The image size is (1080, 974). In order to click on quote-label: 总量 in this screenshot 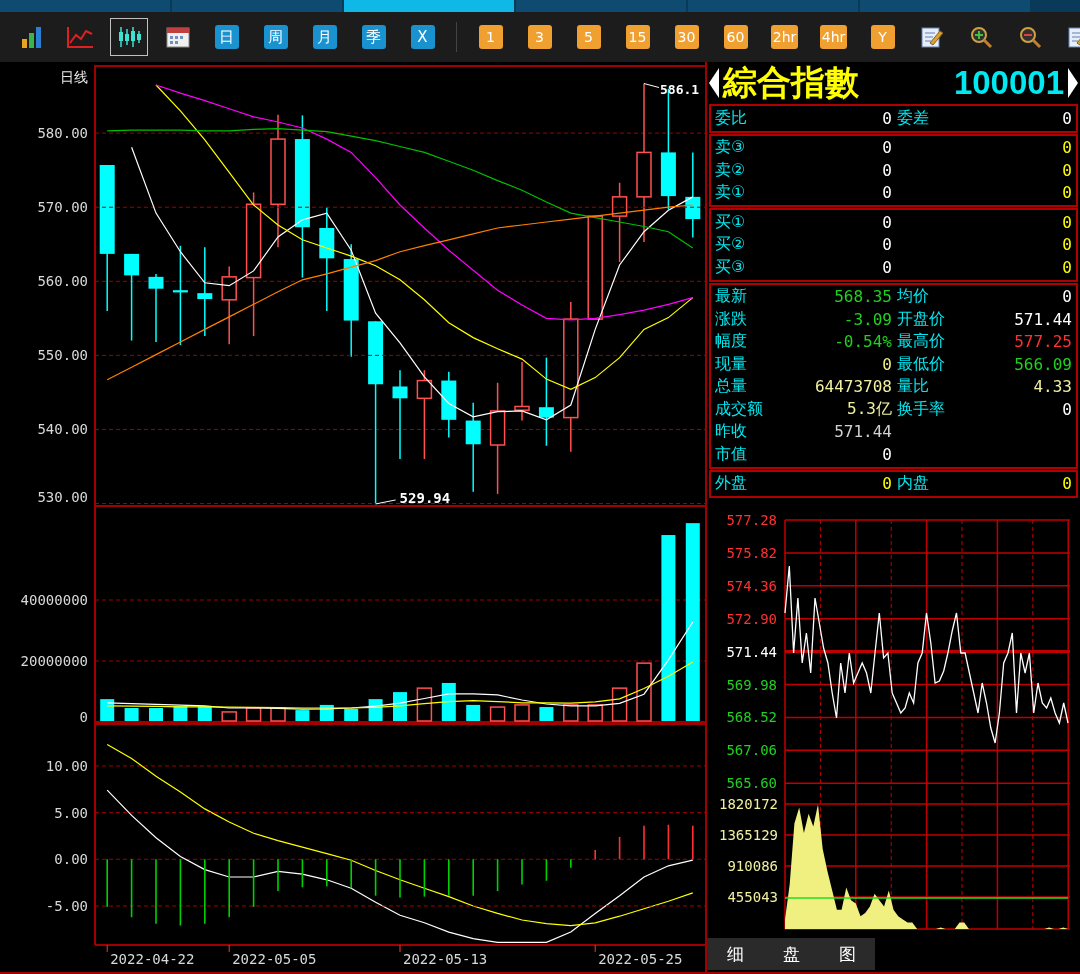, I will do `click(731, 387)`.